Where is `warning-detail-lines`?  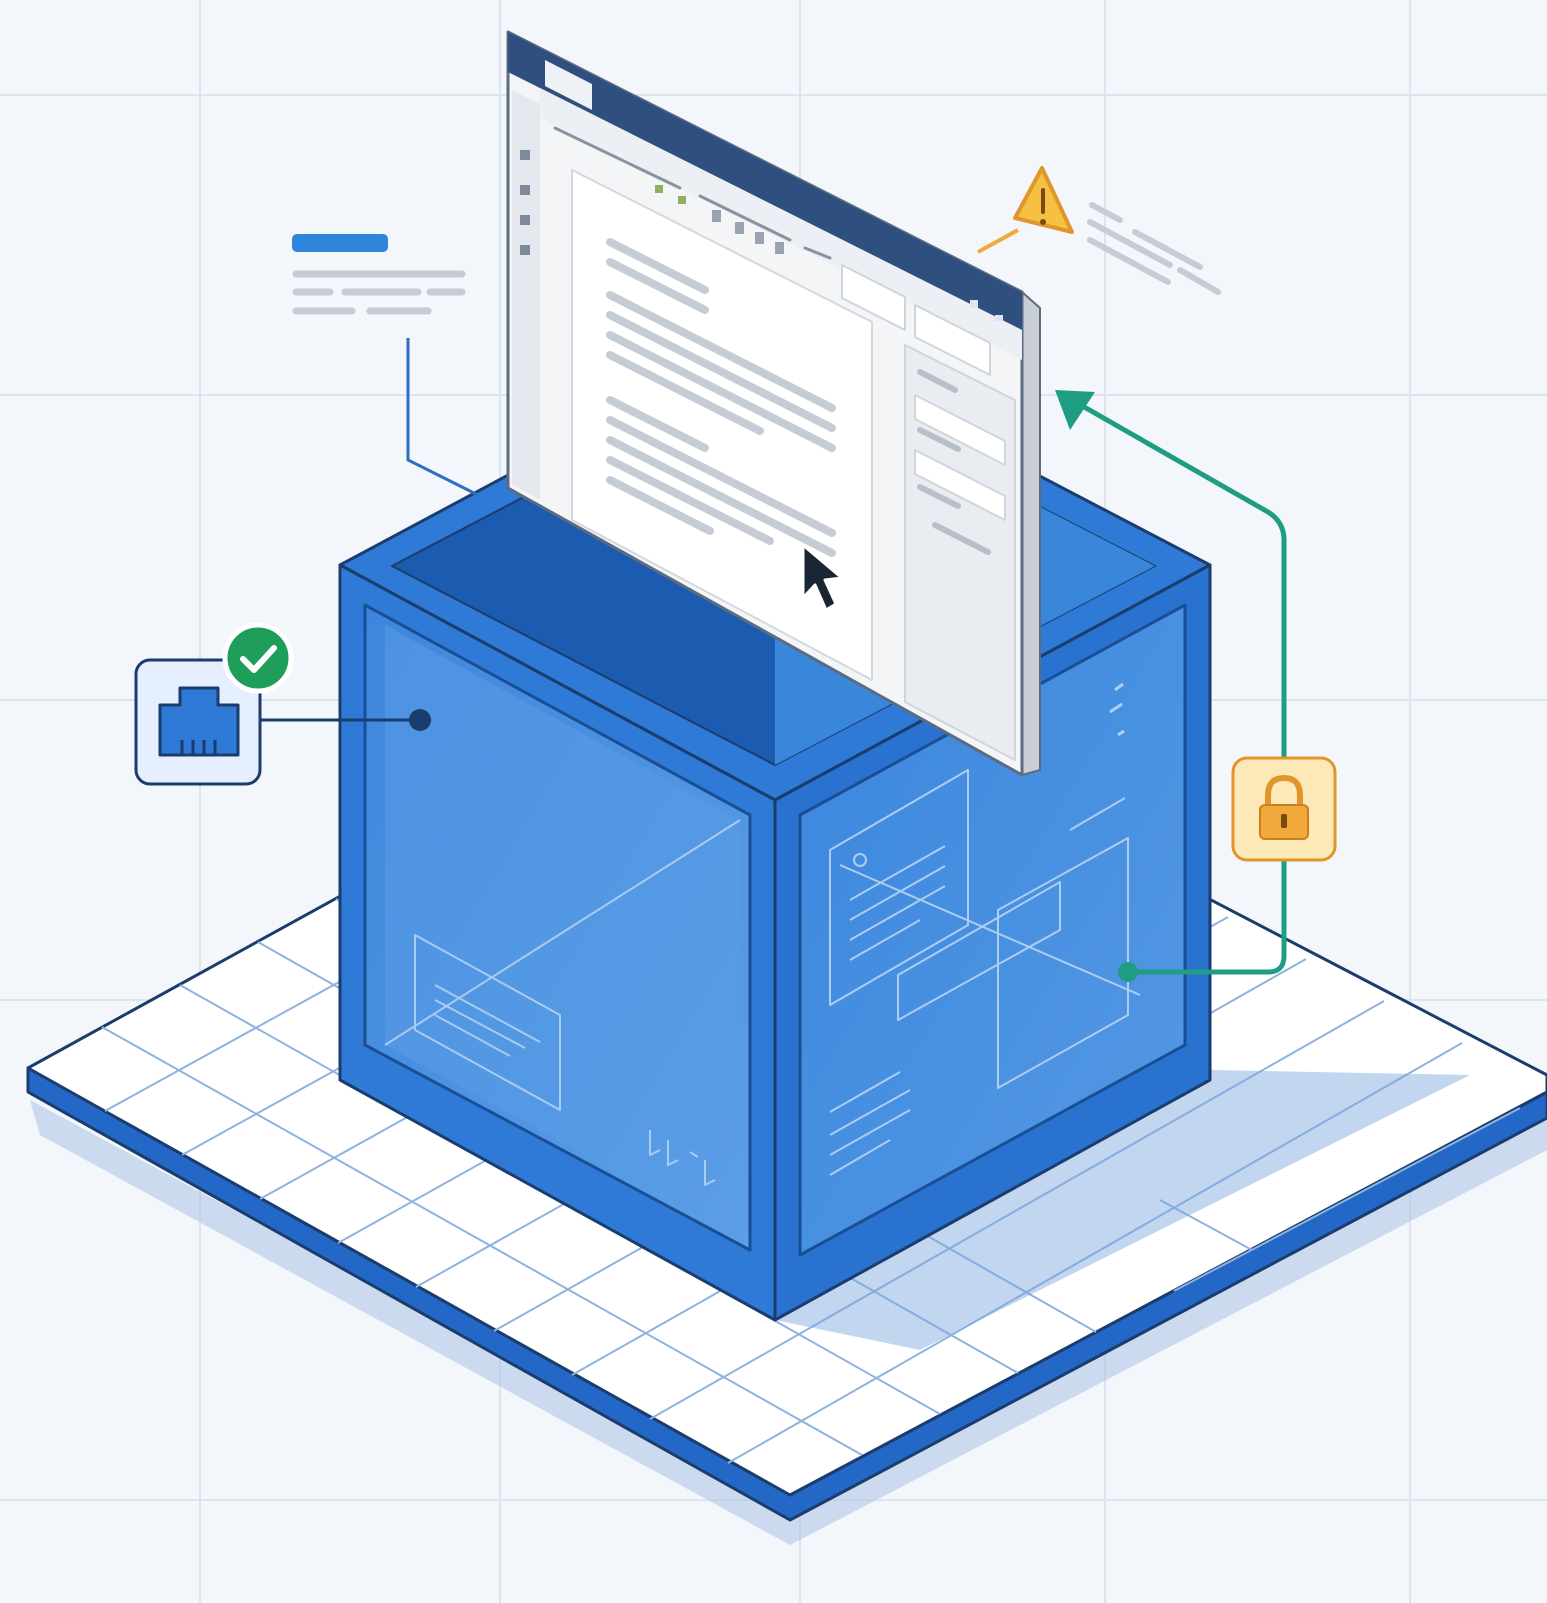 warning-detail-lines is located at coordinates (1154, 248).